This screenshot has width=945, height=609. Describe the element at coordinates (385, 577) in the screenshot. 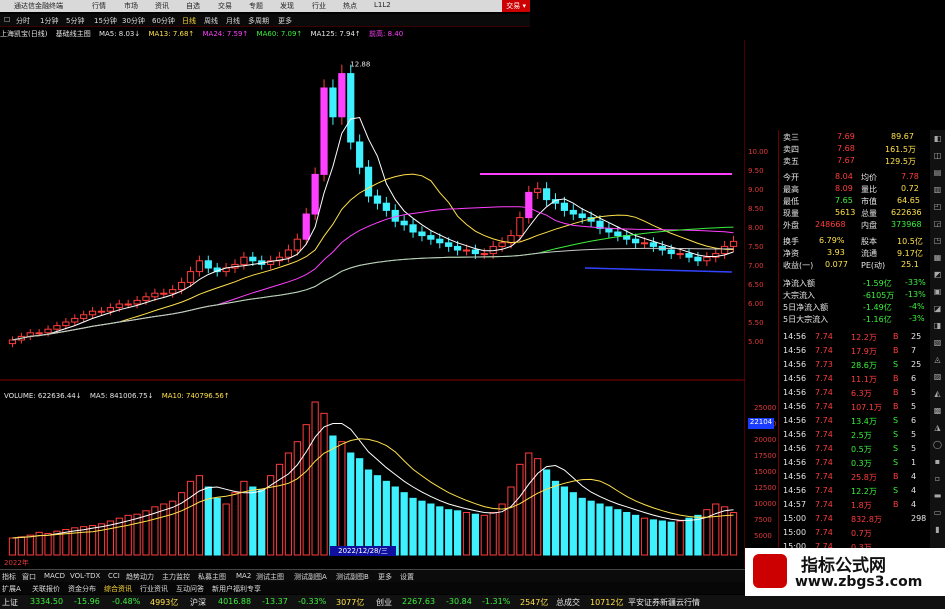

I see `tab-more: 更多` at that location.